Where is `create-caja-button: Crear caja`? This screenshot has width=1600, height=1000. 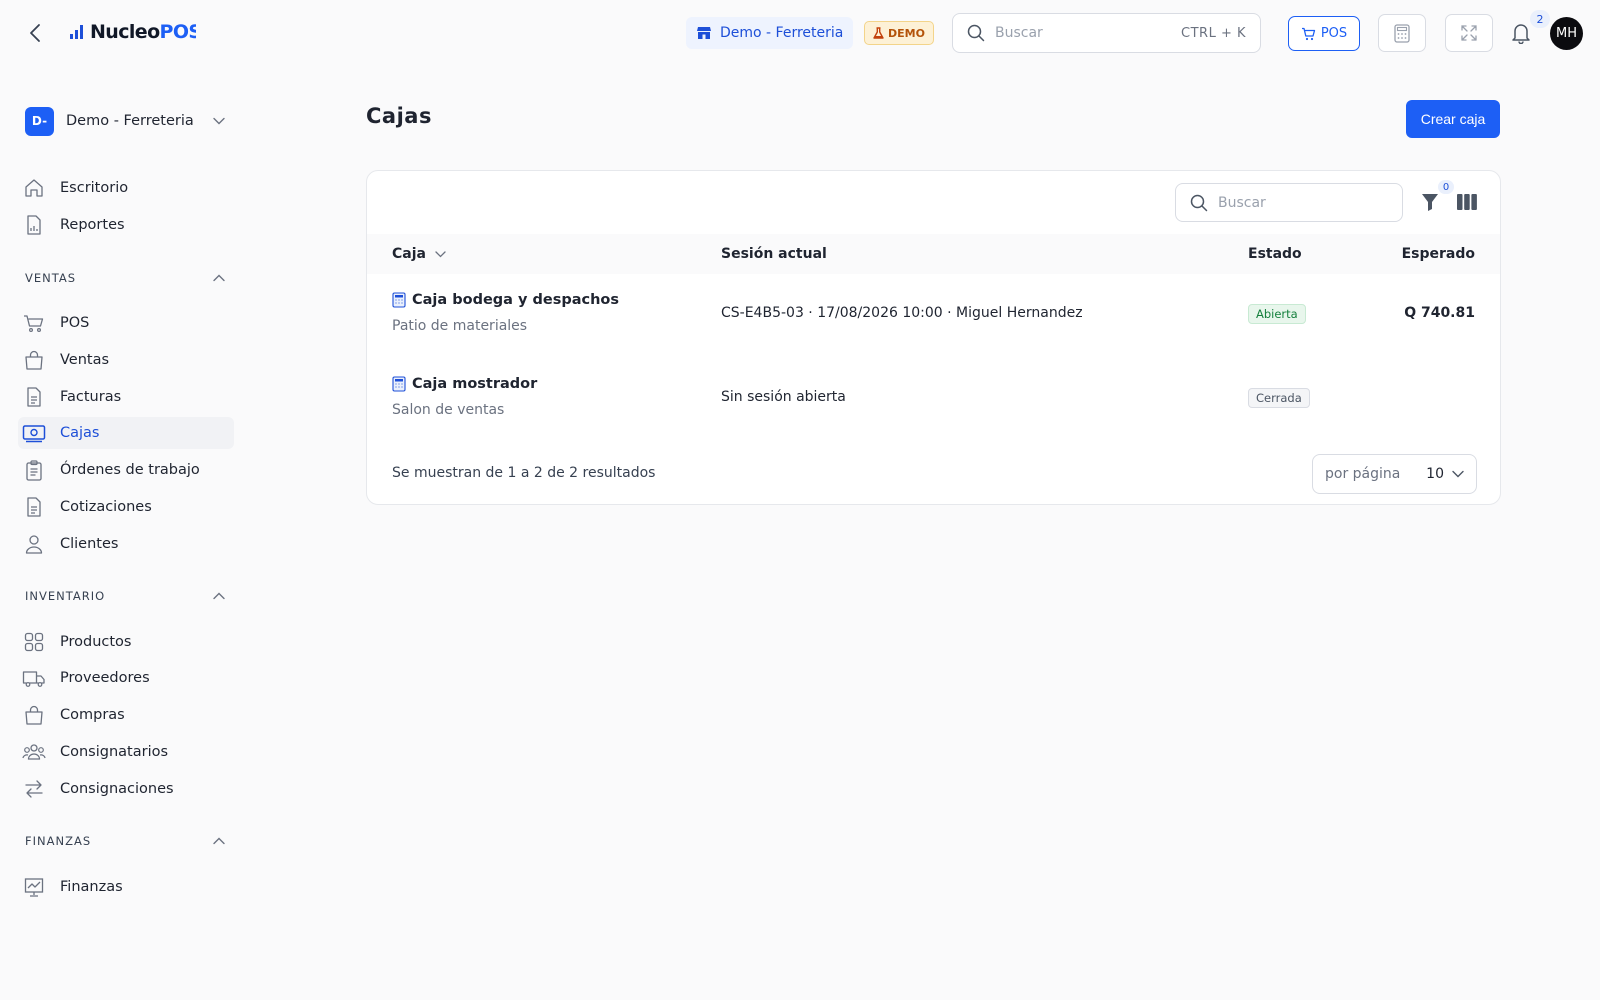
create-caja-button: Crear caja is located at coordinates (1453, 119).